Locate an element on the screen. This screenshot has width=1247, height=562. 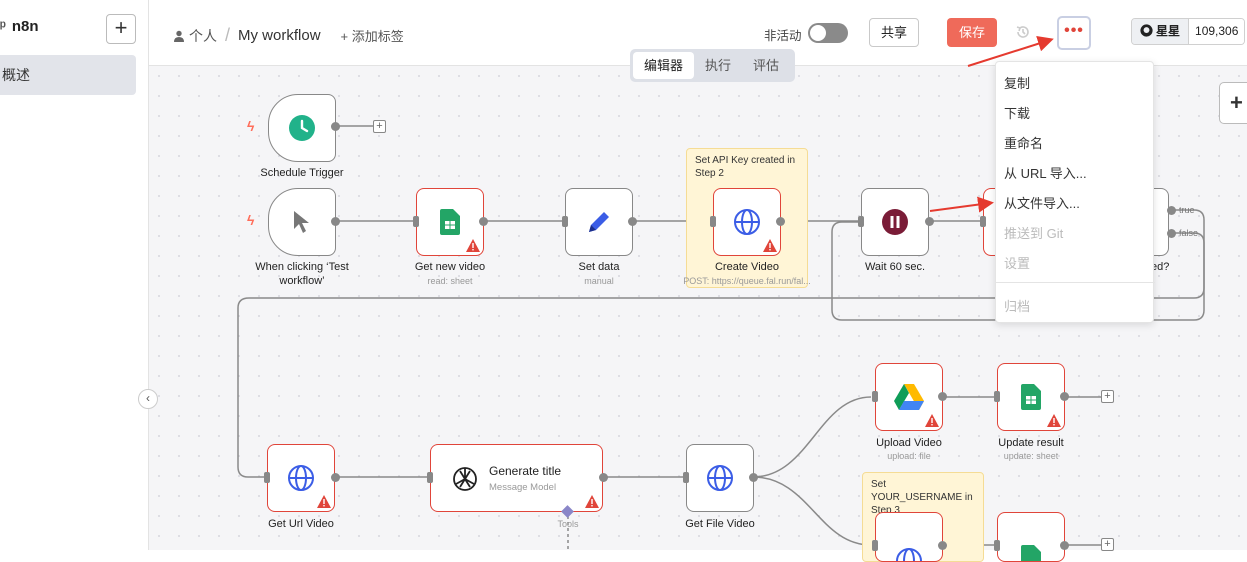
if-false-label: false is located at coordinates (1189, 233).